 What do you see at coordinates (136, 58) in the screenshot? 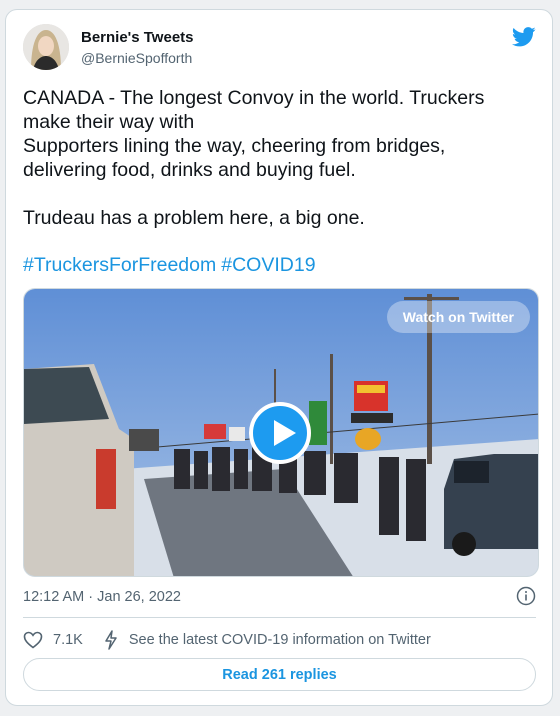
I see `author-handle: @BernieSpofforth` at bounding box center [136, 58].